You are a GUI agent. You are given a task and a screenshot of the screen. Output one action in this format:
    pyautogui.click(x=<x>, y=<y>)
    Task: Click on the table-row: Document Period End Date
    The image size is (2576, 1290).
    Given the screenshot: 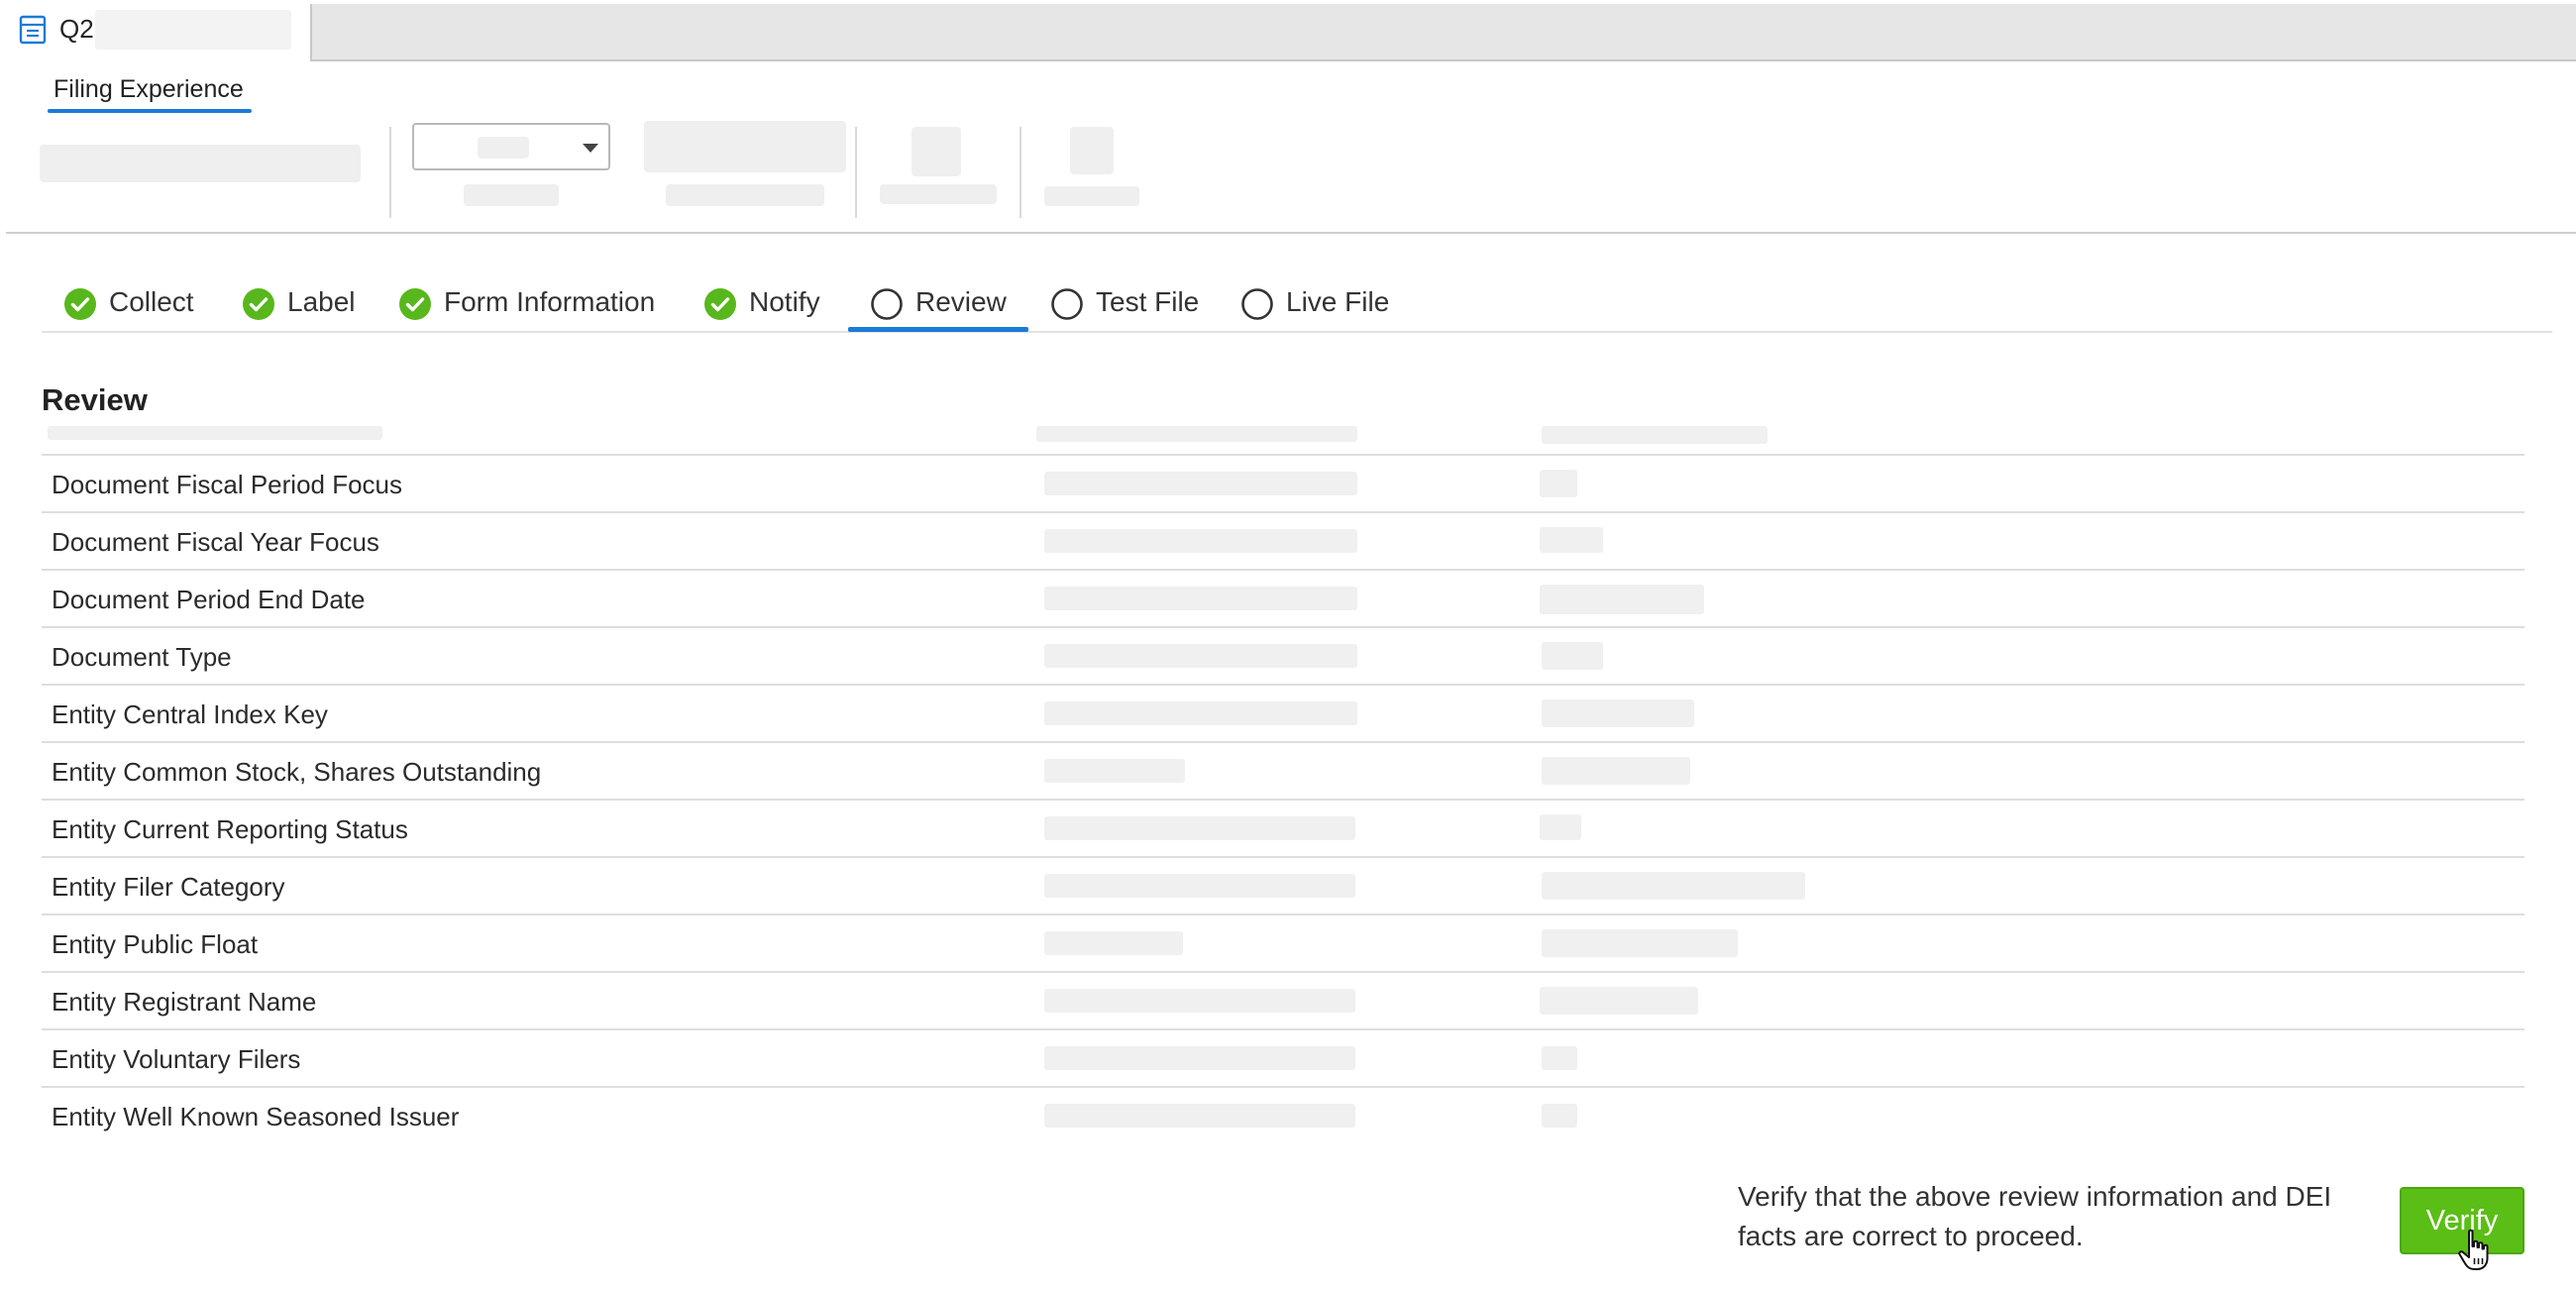 What is the action you would take?
    pyautogui.click(x=1283, y=599)
    